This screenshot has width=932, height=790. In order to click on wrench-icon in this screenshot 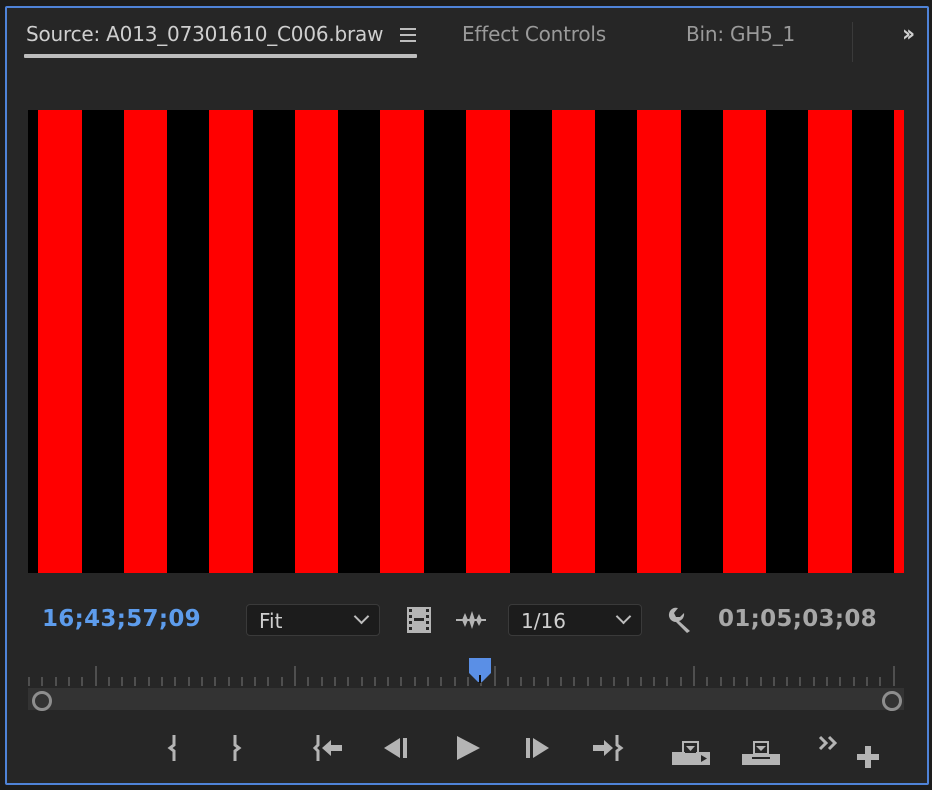, I will do `click(680, 620)`.